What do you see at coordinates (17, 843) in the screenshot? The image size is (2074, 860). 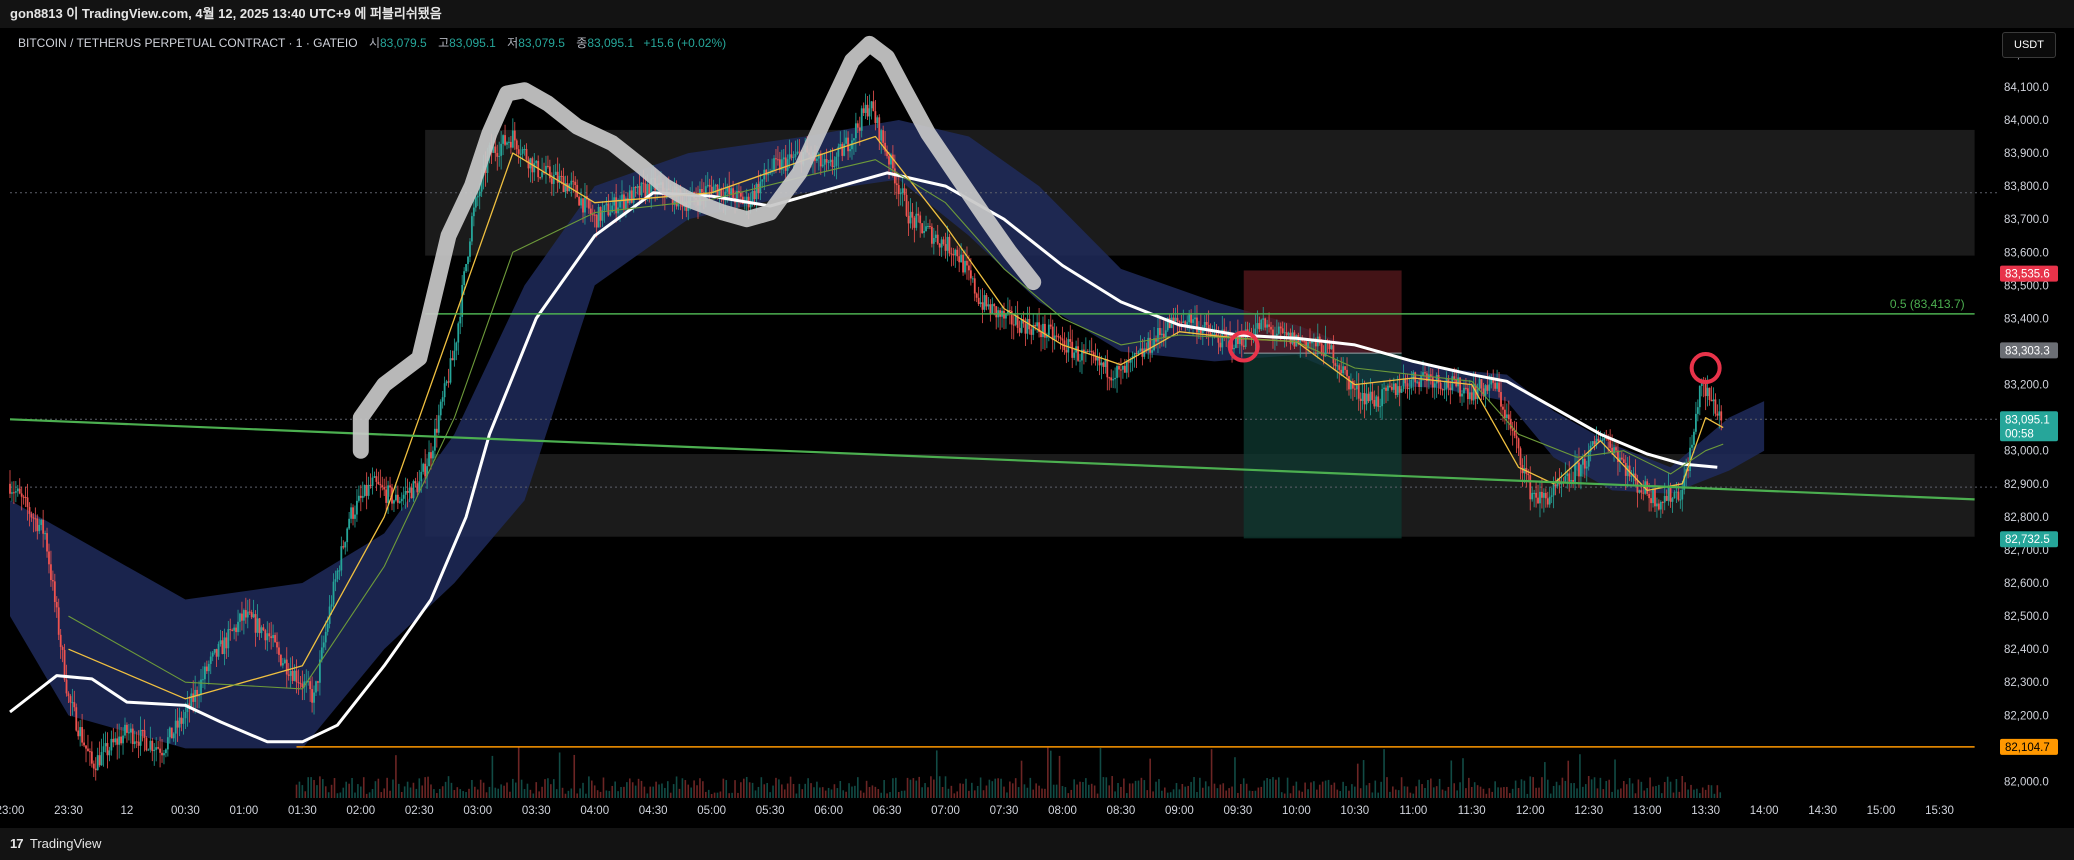 I see `tradingview-logo-icon: 17` at bounding box center [17, 843].